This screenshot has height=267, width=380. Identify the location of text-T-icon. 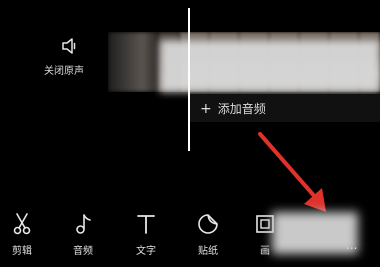
(146, 224).